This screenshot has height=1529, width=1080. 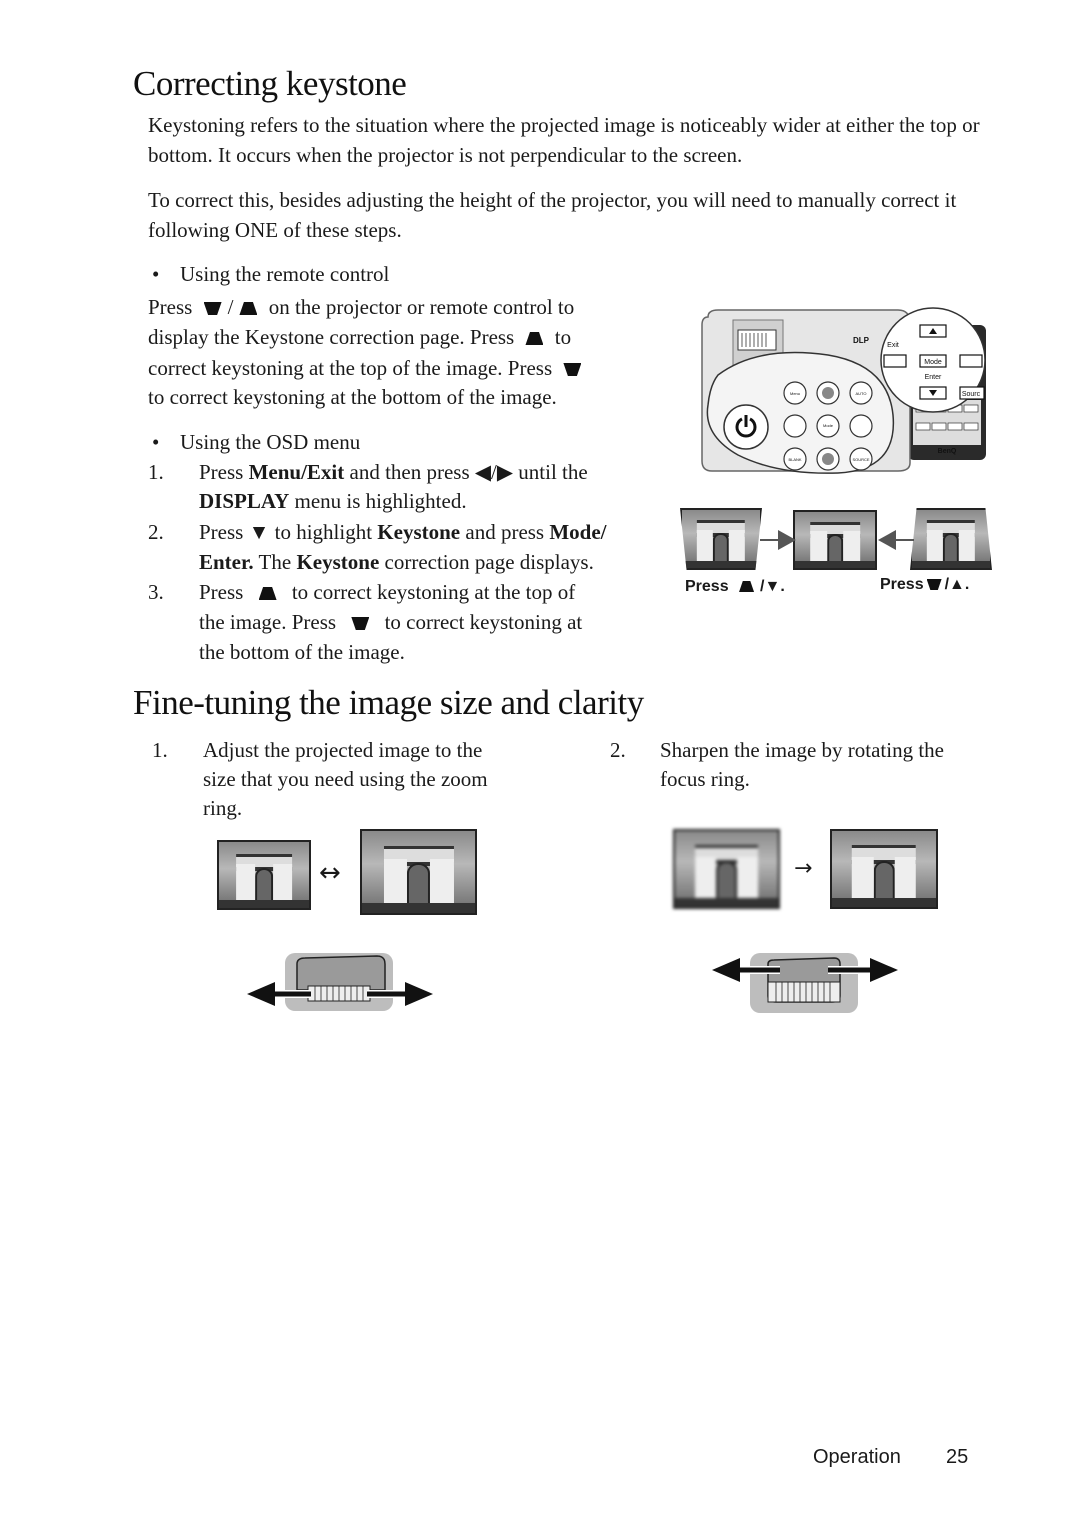 I want to click on svg-text: AUTO, so click(x=860, y=393).